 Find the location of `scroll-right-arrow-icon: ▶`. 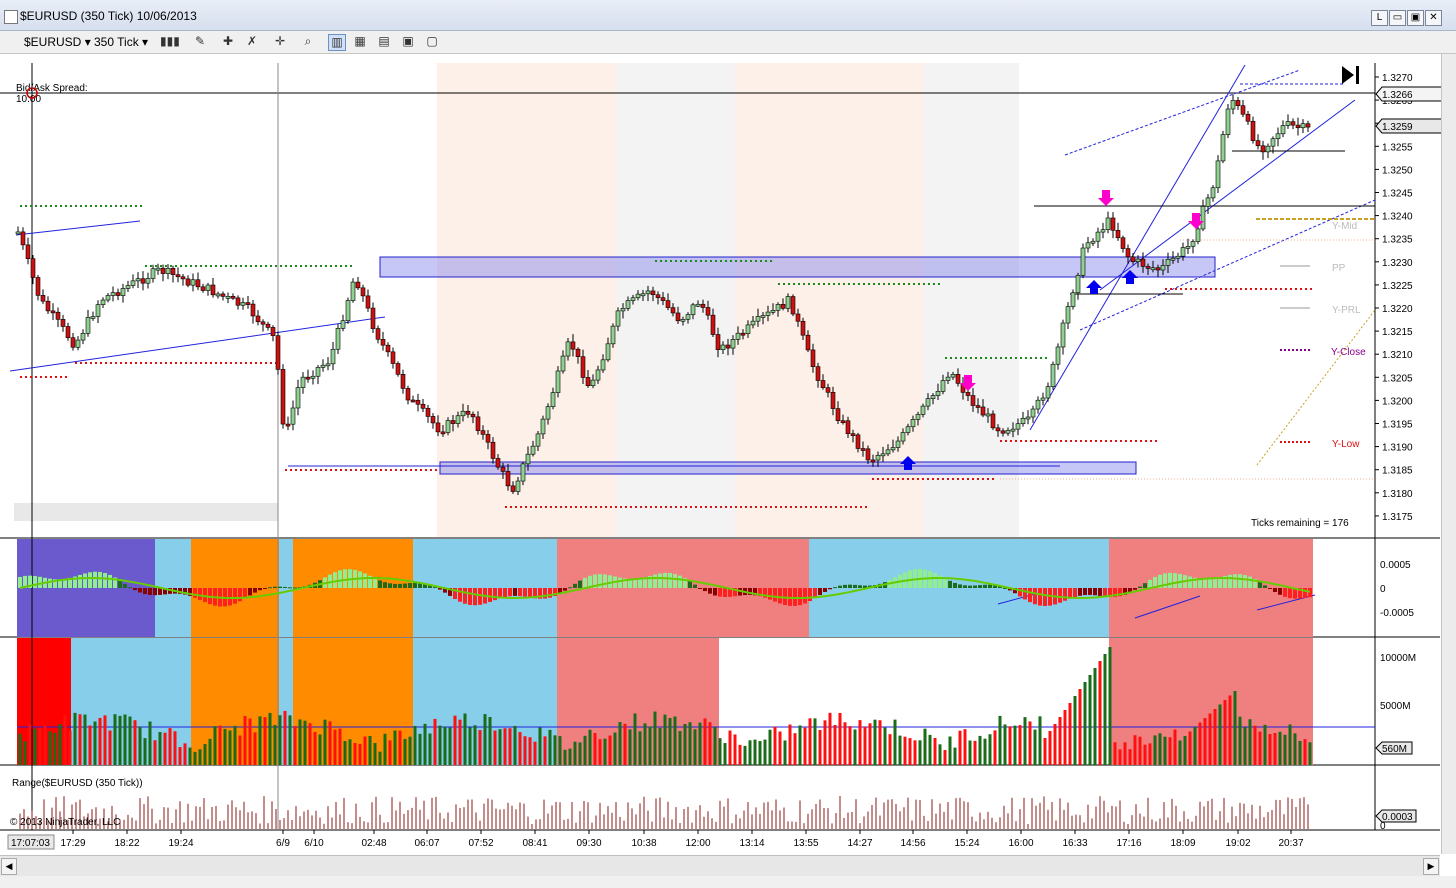

scroll-right-arrow-icon: ▶ is located at coordinates (1431, 866).